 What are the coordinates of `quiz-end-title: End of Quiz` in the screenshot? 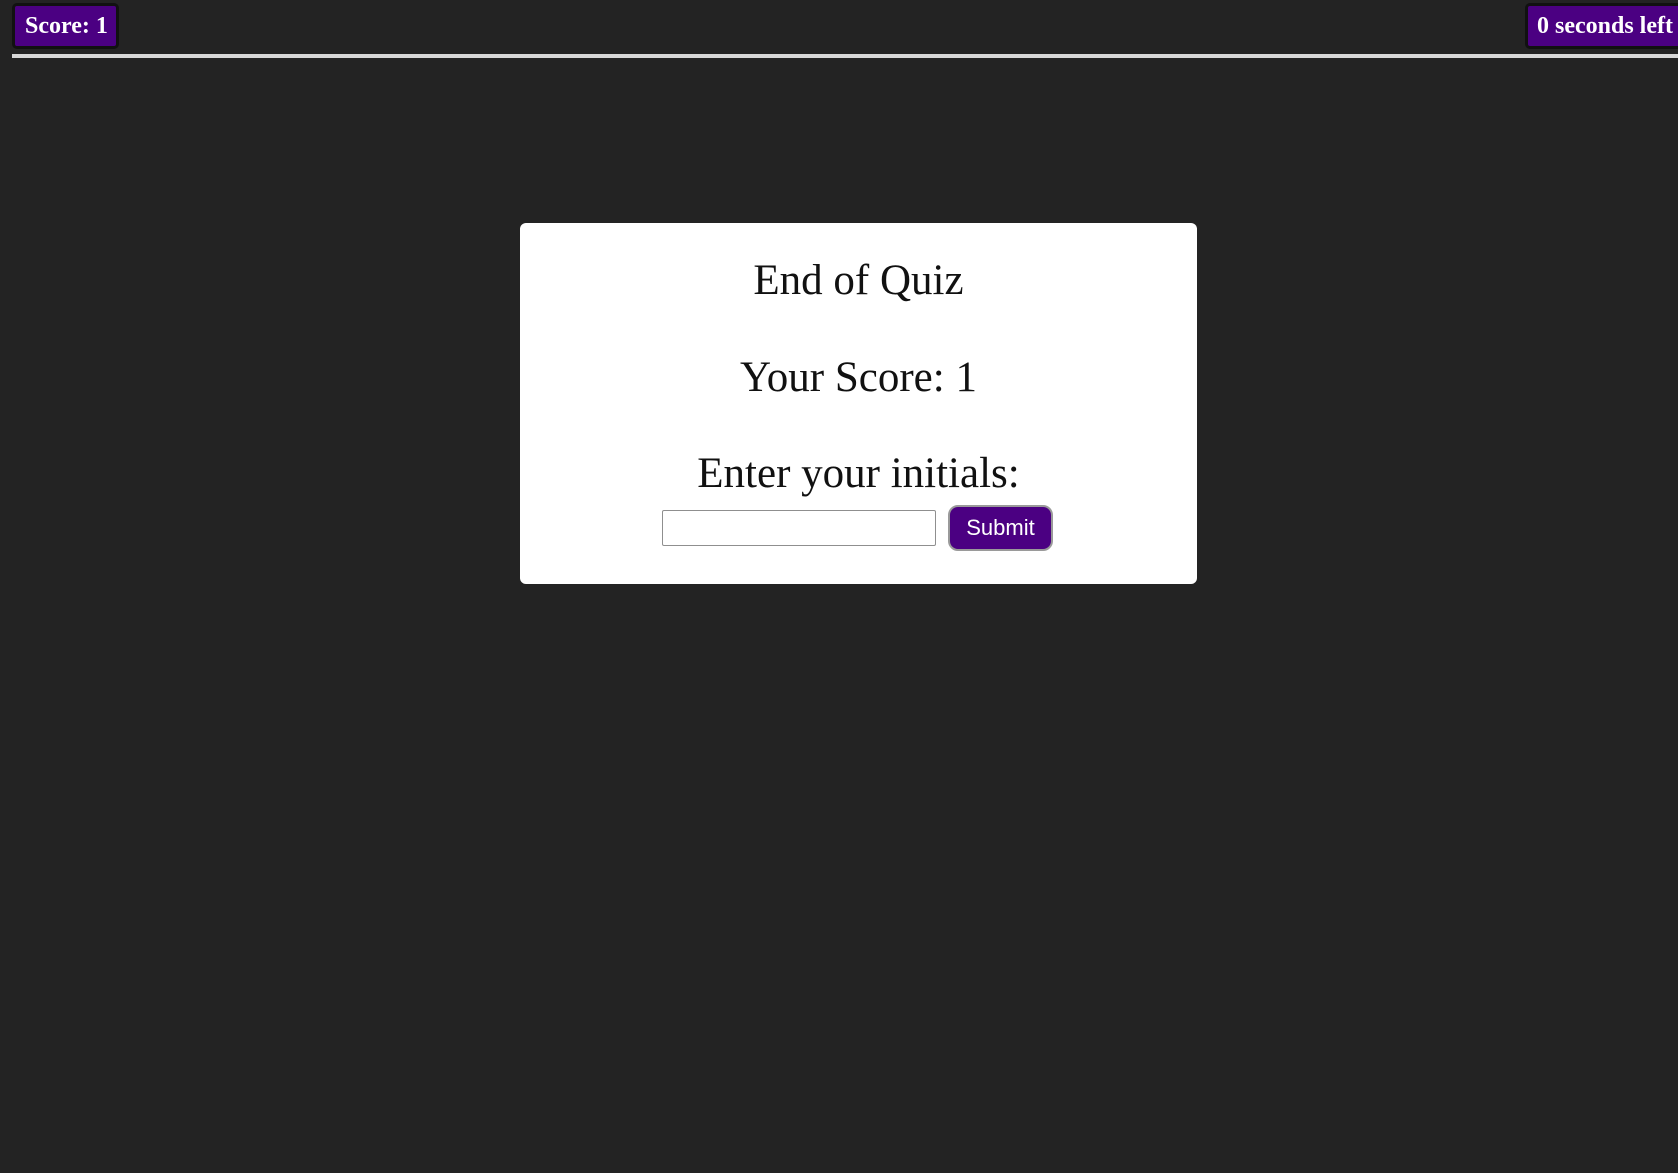 It's located at (858, 280).